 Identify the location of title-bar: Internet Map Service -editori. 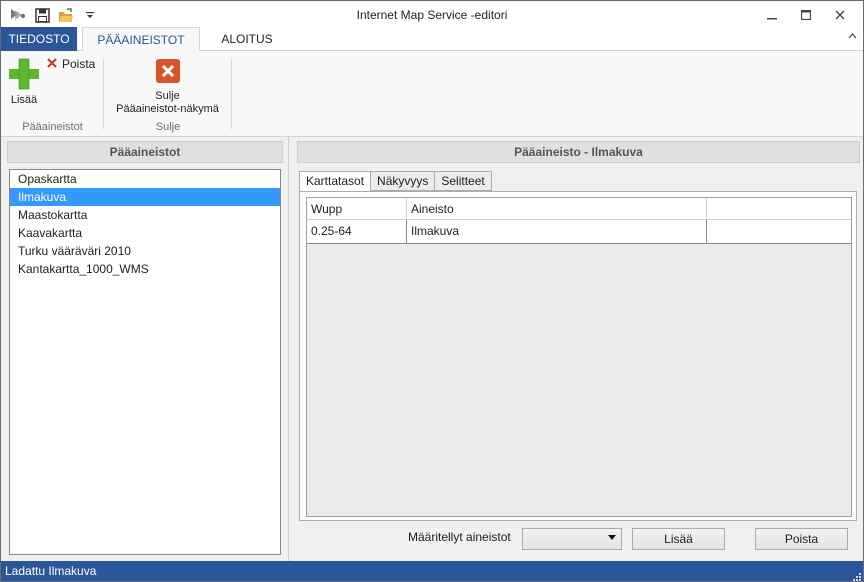
(432, 15).